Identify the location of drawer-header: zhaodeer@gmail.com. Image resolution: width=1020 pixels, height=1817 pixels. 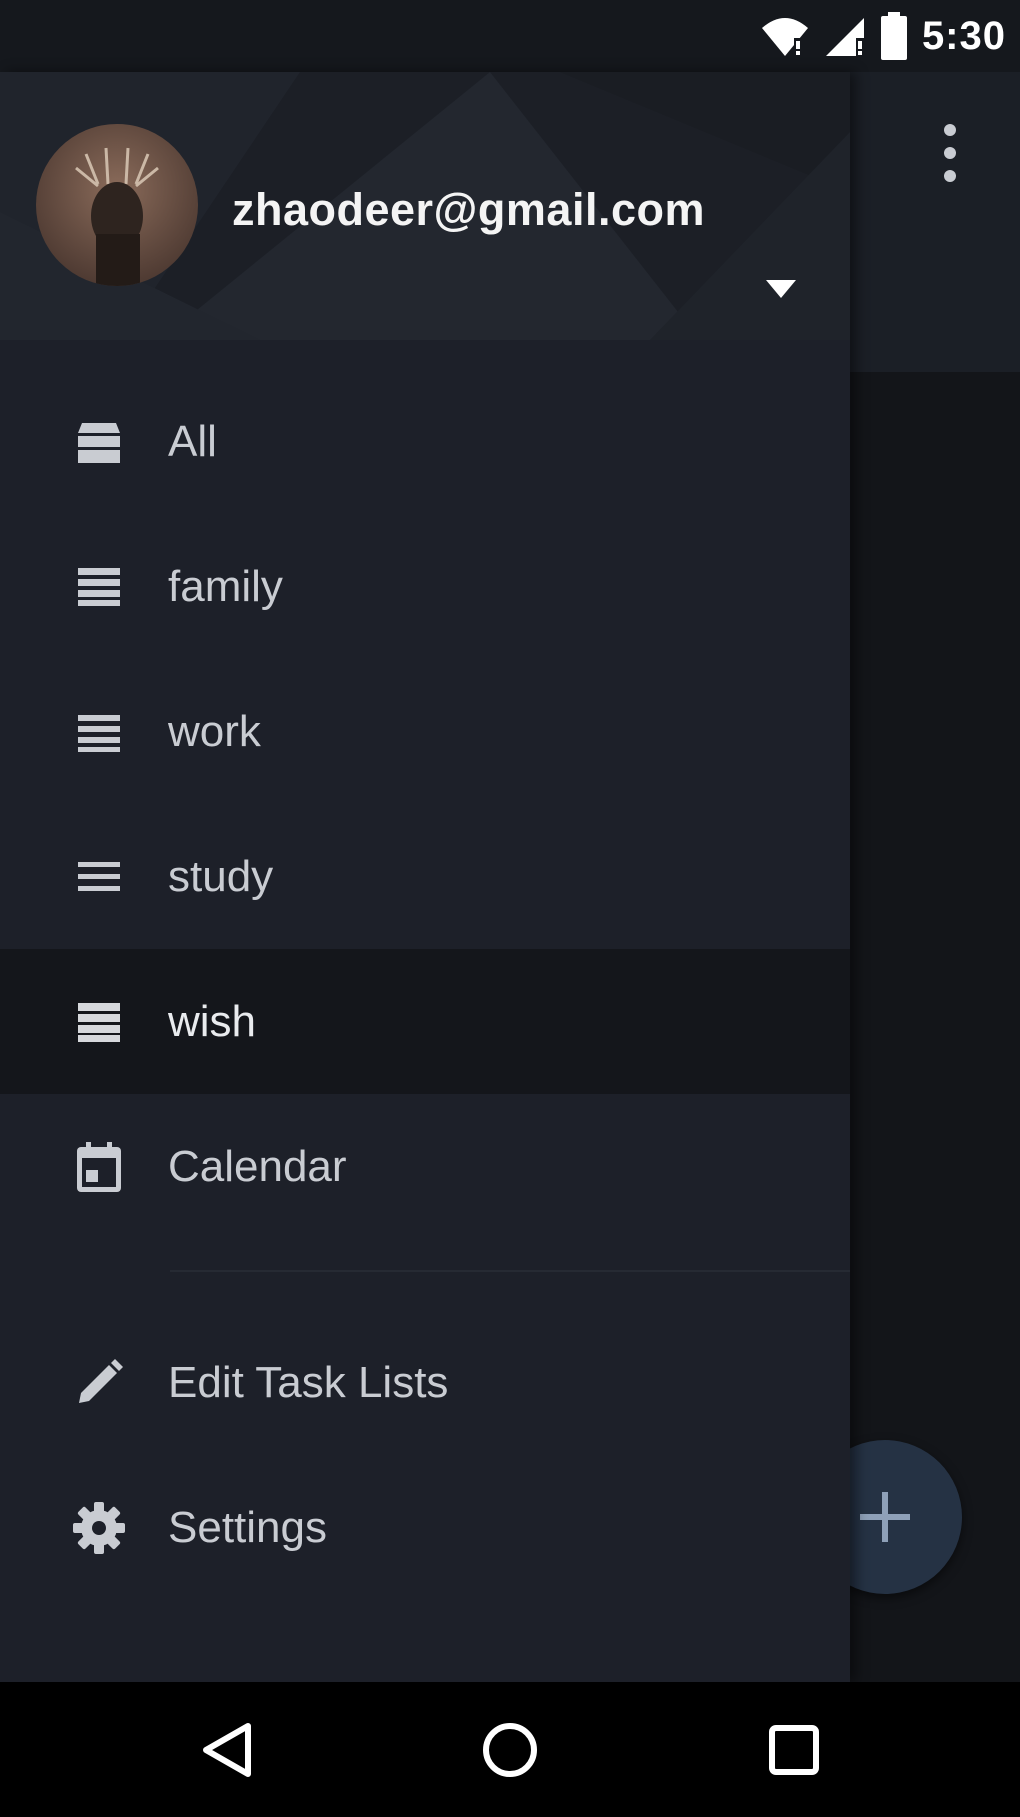
(425, 206).